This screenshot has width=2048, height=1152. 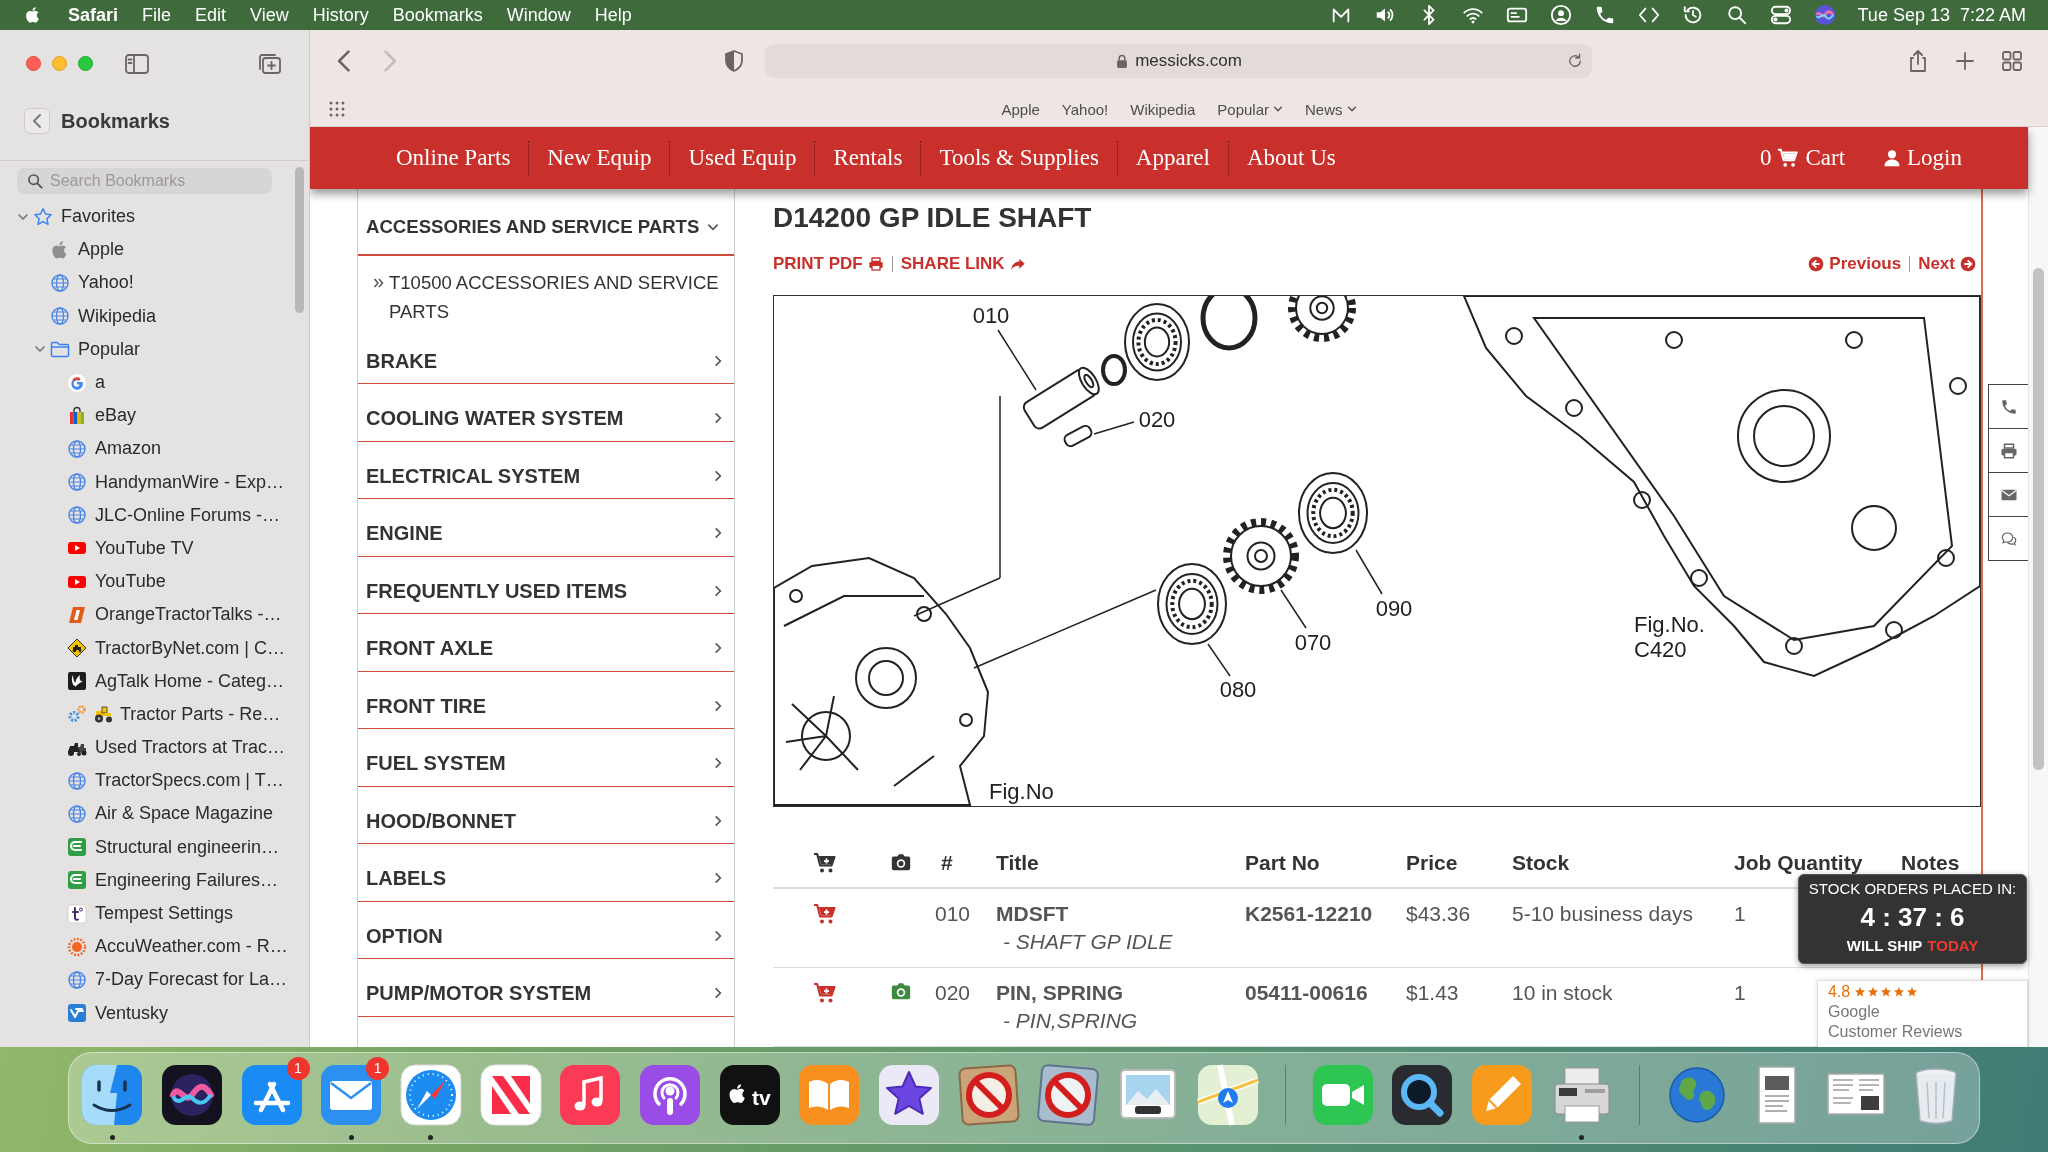 I want to click on next-link: Next, so click(x=1947, y=264).